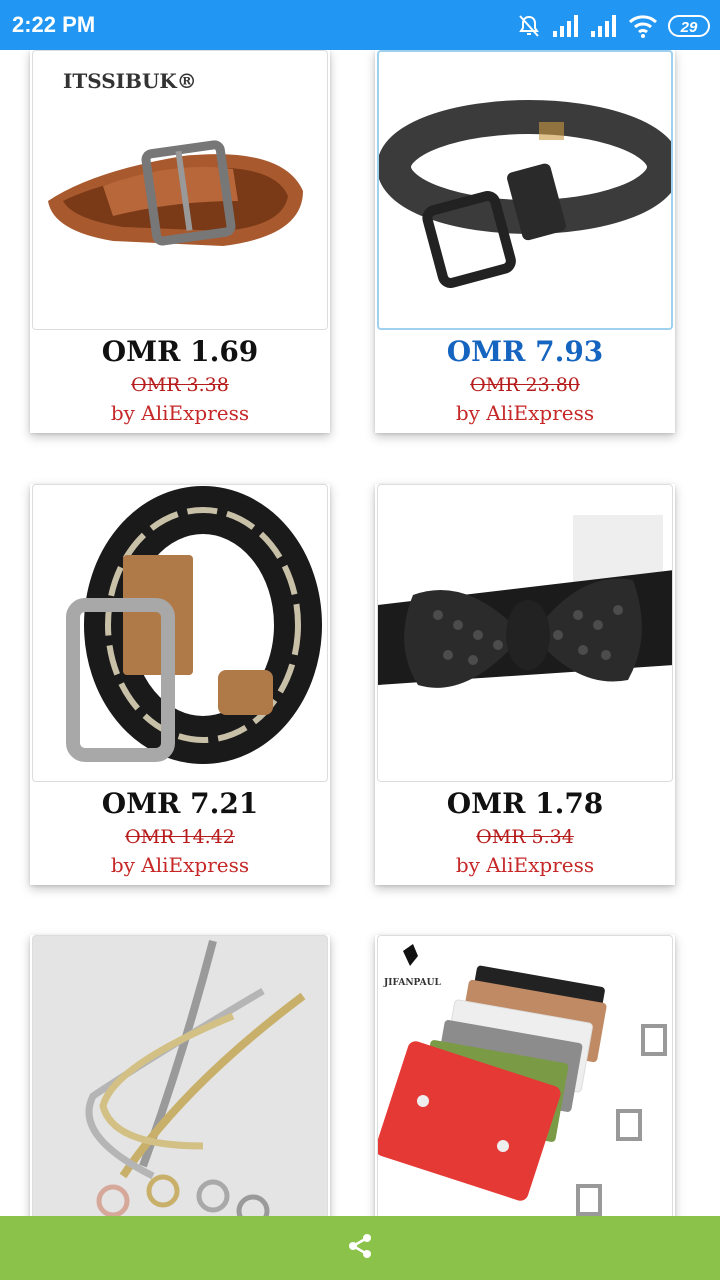  Describe the element at coordinates (643, 26) in the screenshot. I see `wifi-icon` at that location.